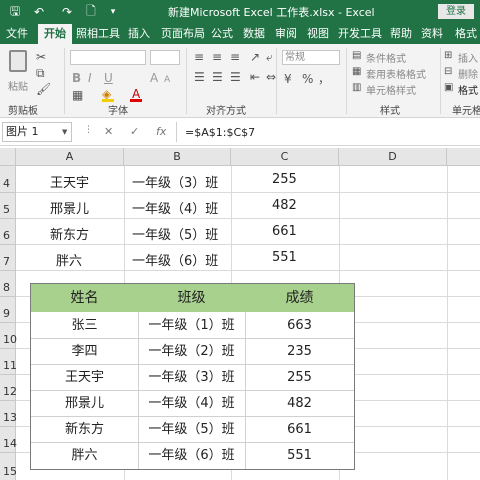  What do you see at coordinates (108, 57) in the screenshot?
I see `font-family-select` at bounding box center [108, 57].